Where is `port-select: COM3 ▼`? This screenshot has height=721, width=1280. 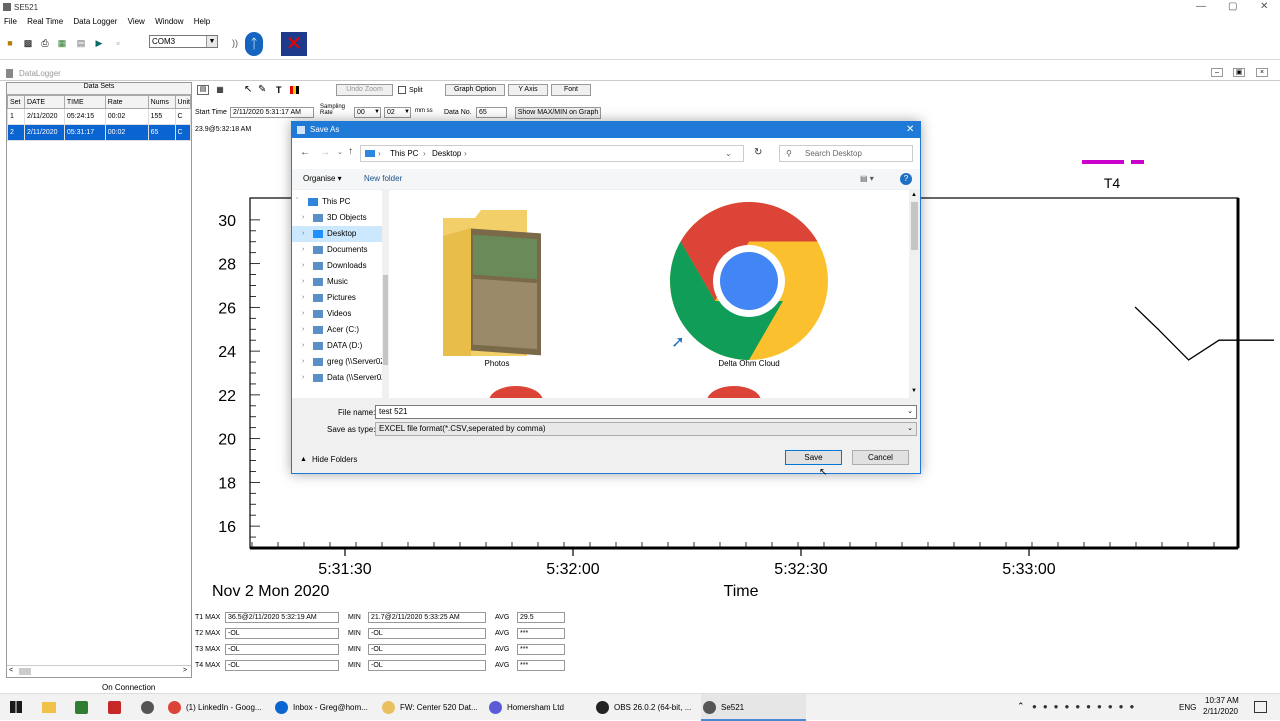 port-select: COM3 ▼ is located at coordinates (183, 41).